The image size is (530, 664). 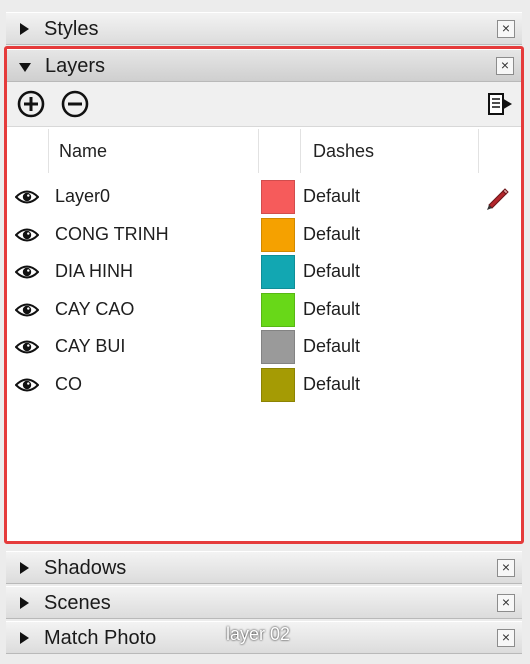 I want to click on layers-table-header: Name Dashes, so click(x=264, y=151).